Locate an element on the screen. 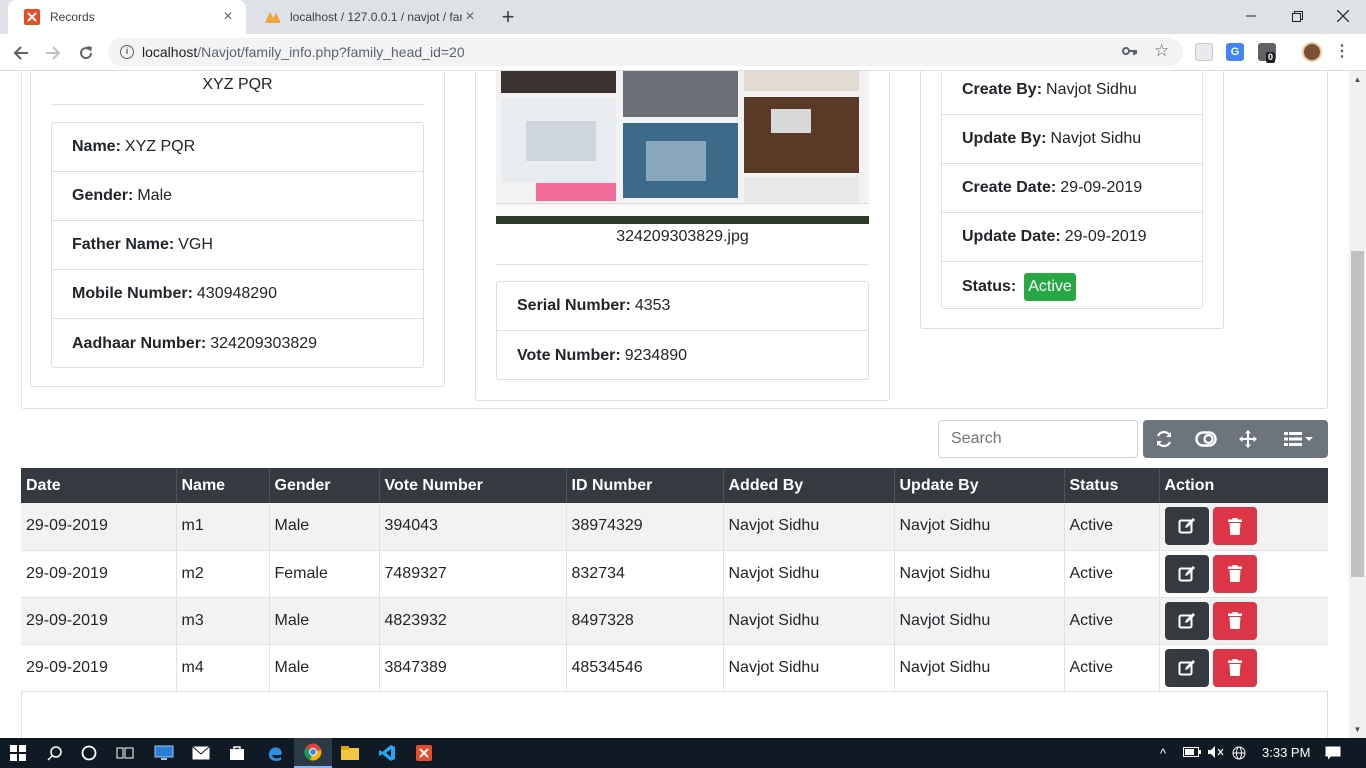 This screenshot has width=1366, height=768. cortana-icon is located at coordinates (89, 753).